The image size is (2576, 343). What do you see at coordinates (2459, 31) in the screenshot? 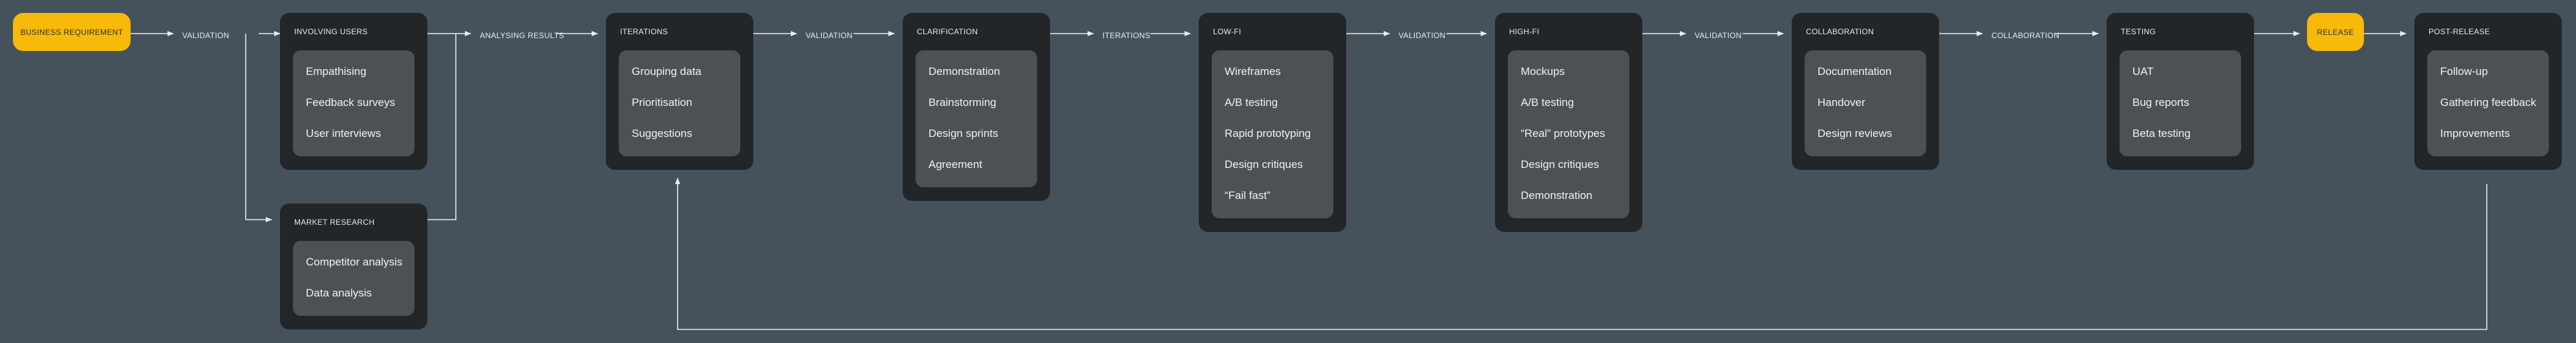
I see `card-title: POST-RELEASE` at bounding box center [2459, 31].